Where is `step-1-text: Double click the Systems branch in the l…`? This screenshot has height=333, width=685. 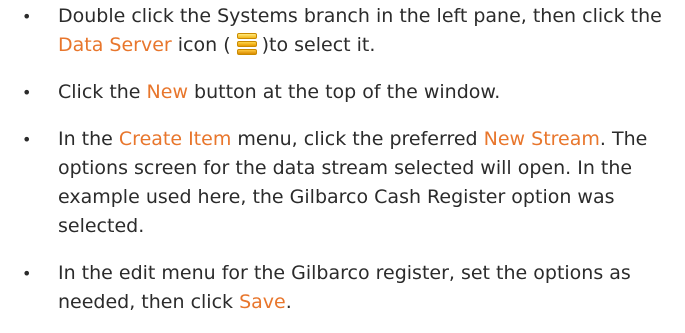
step-1-text: Double click the Systems branch in the l… is located at coordinates (360, 16).